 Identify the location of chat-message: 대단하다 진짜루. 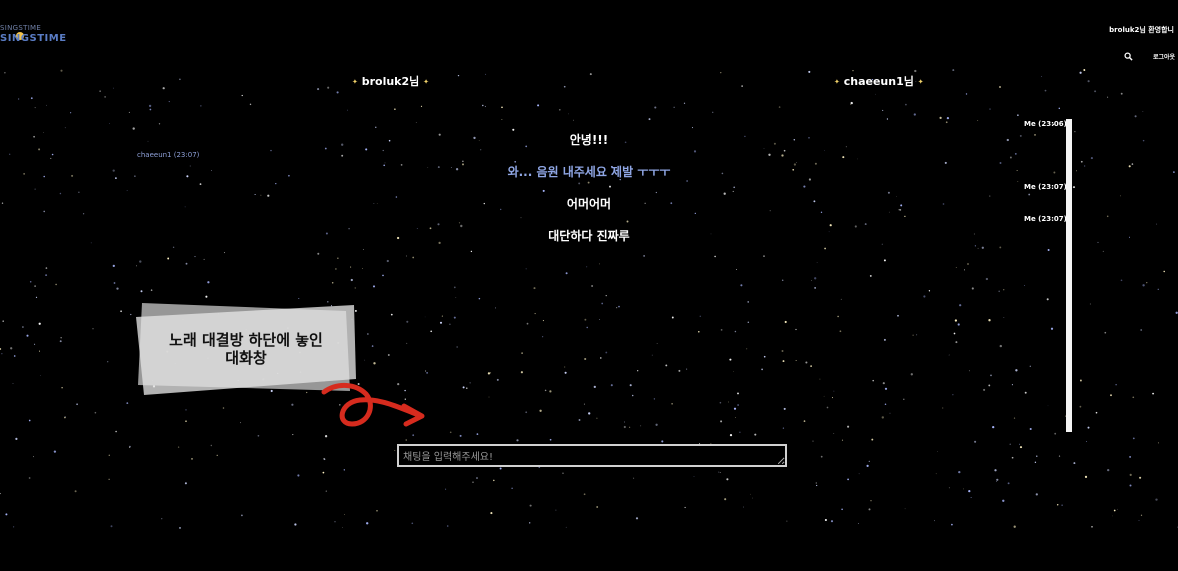
(589, 236).